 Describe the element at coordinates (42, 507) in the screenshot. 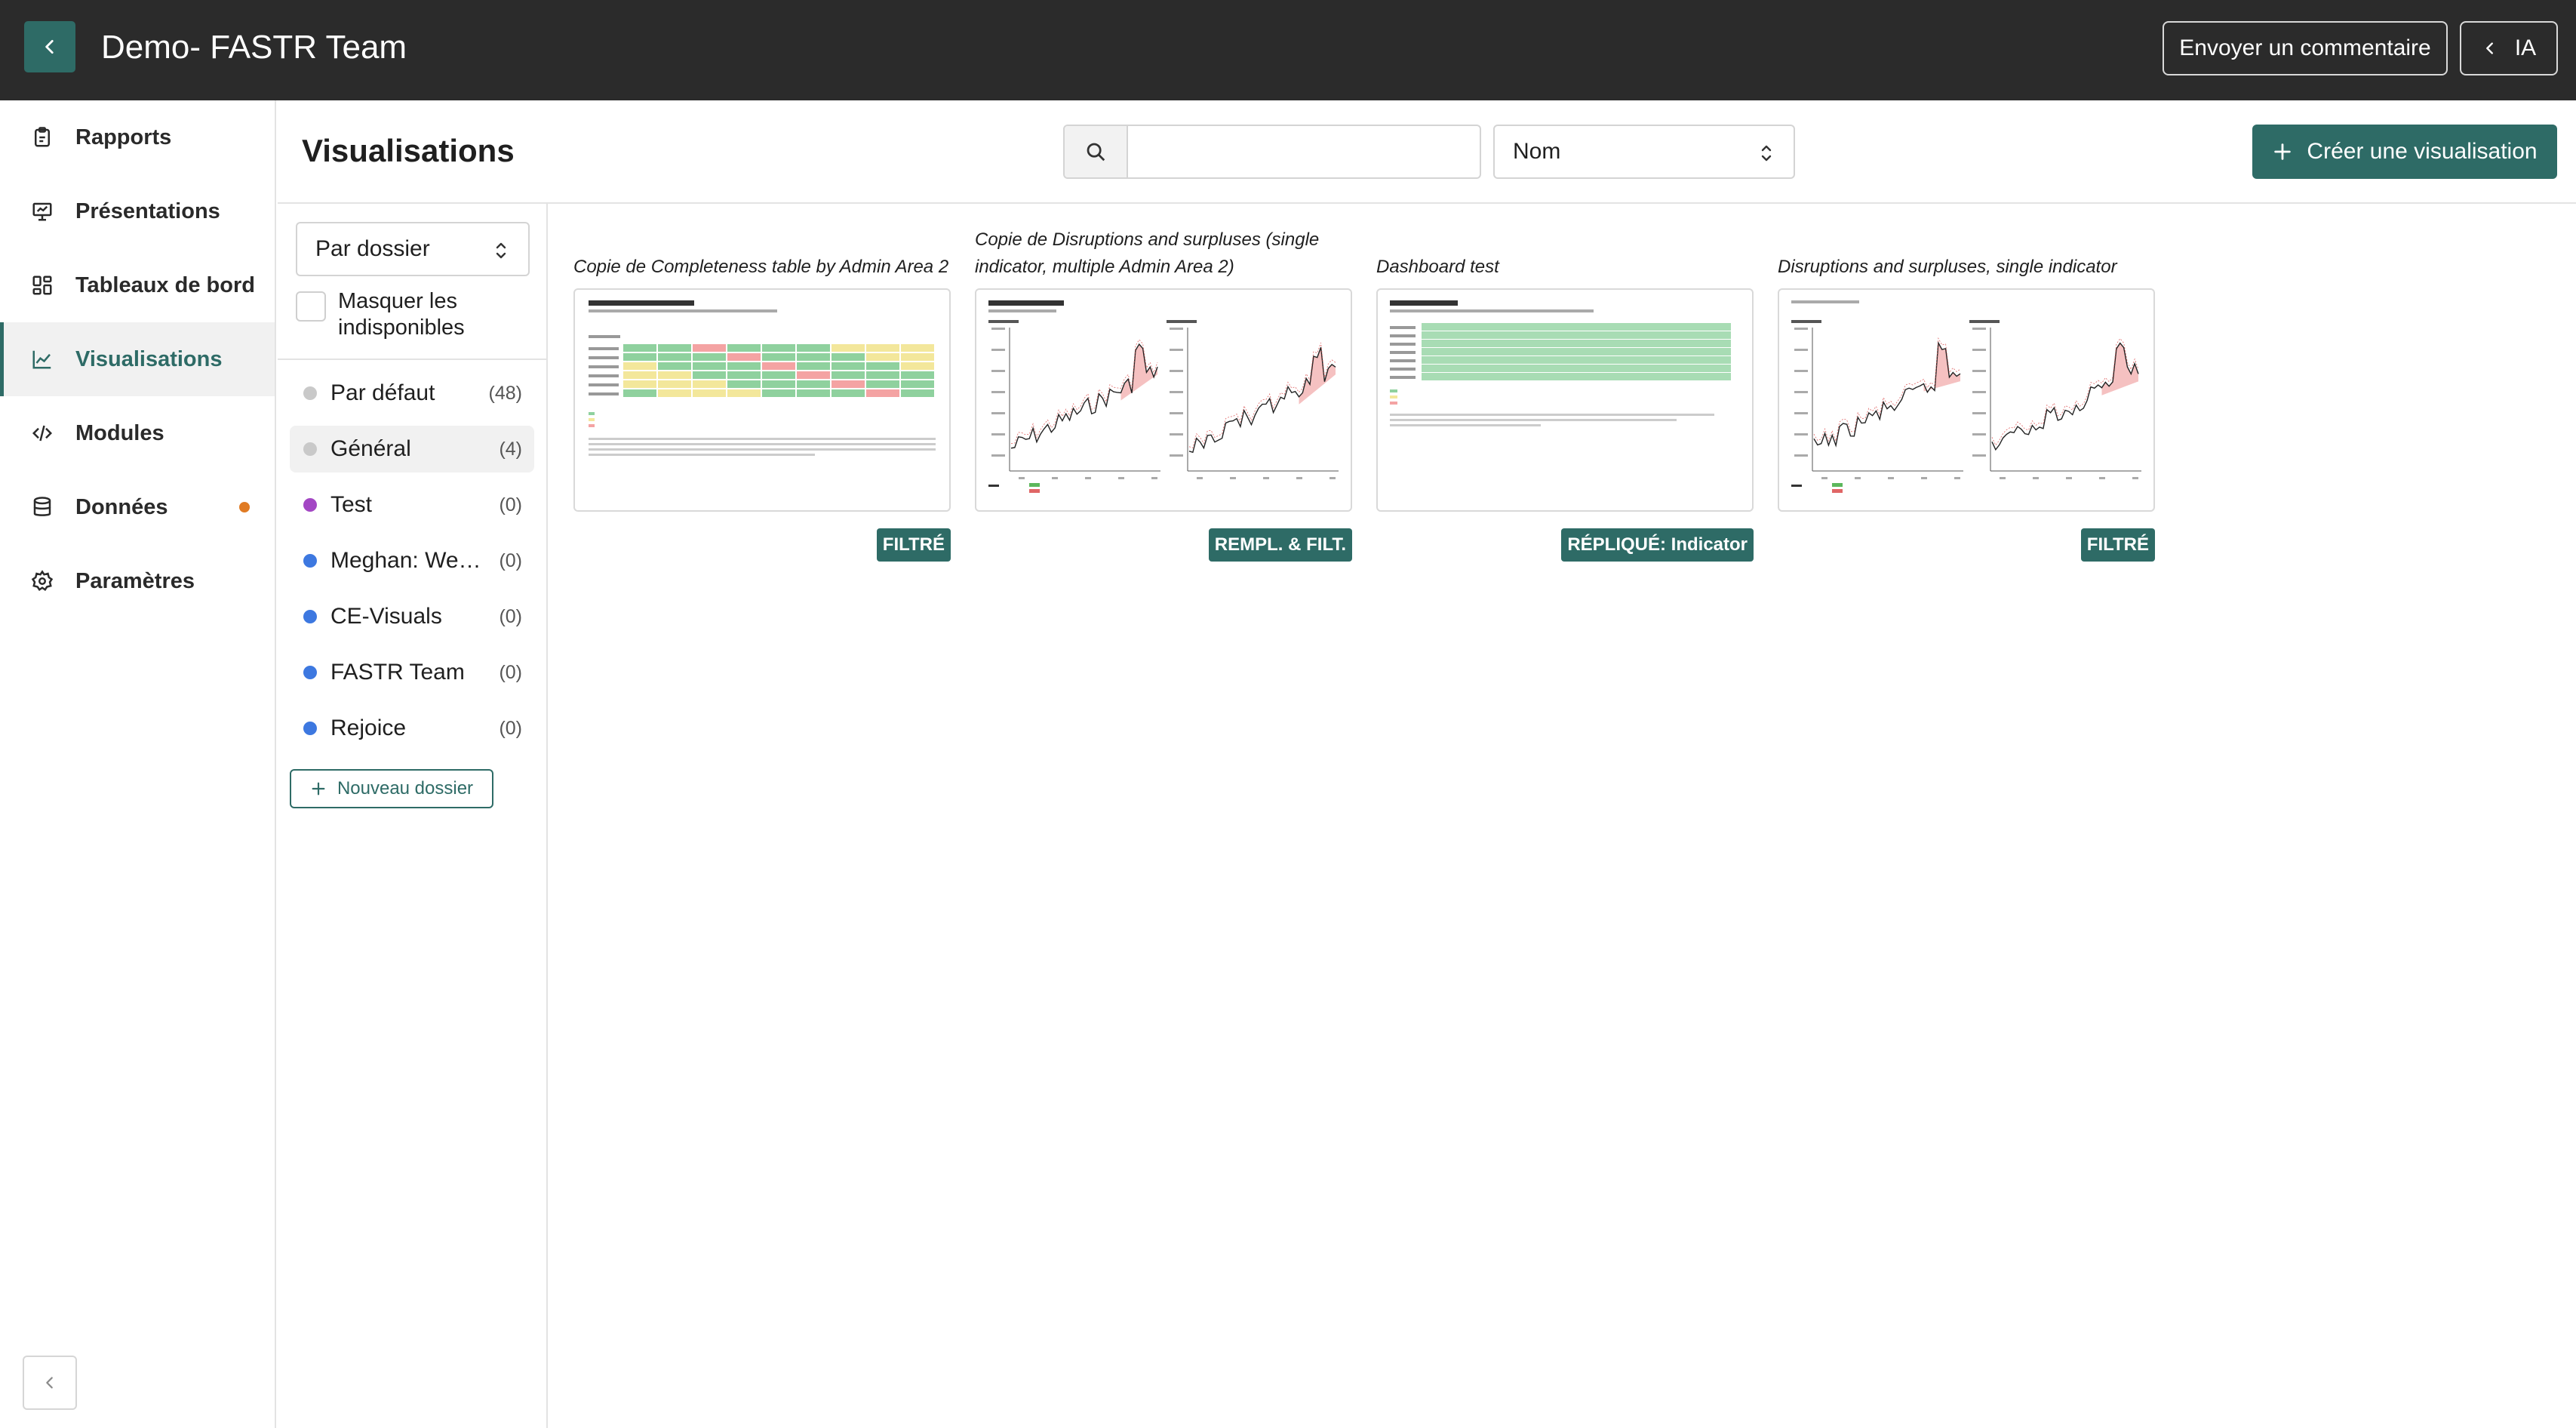

I see `database-icon` at that location.